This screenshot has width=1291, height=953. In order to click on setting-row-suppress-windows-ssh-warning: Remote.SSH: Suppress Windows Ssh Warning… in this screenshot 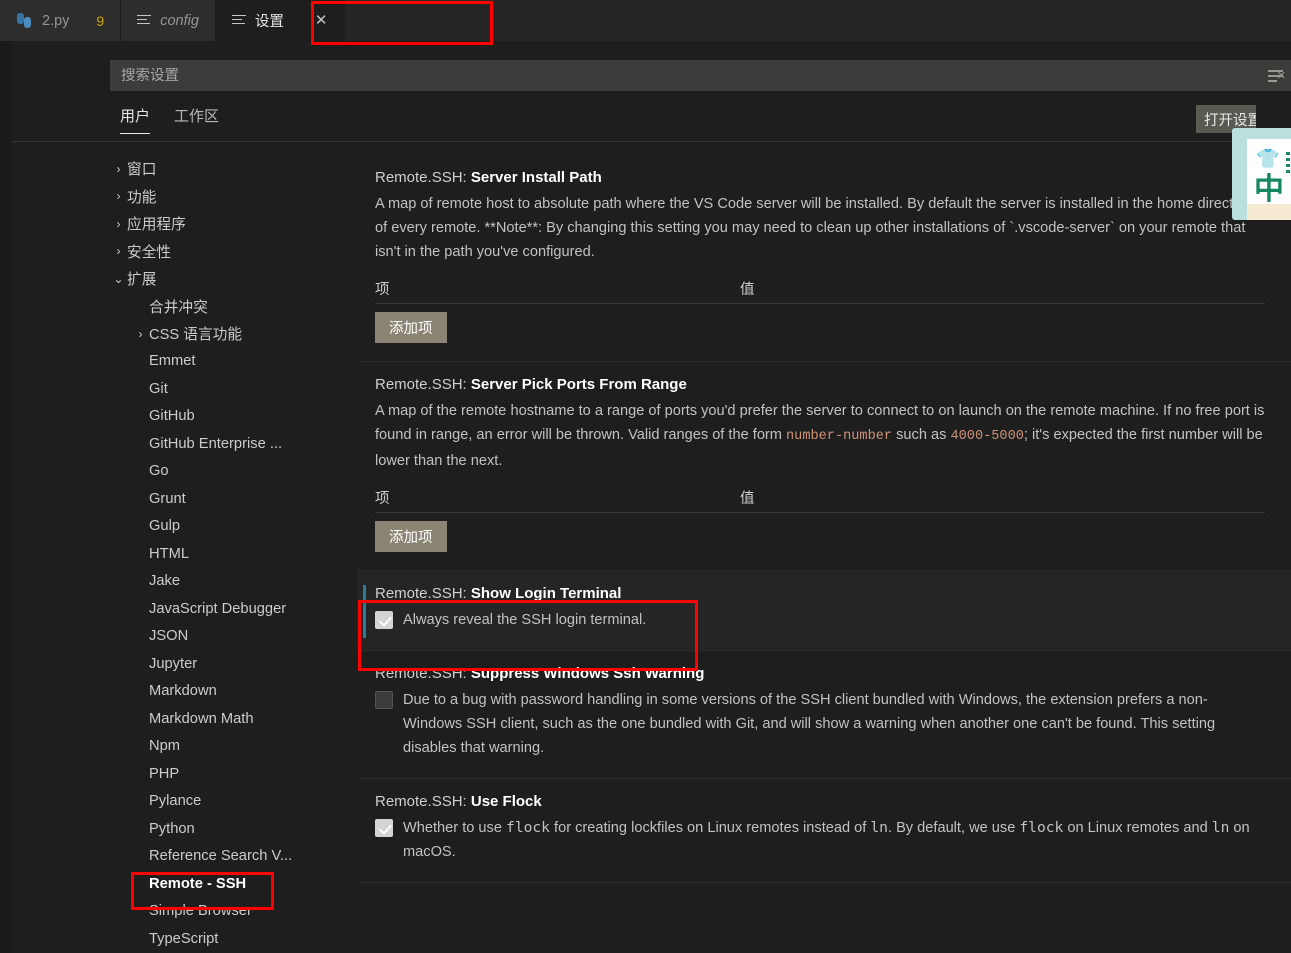, I will do `click(824, 715)`.